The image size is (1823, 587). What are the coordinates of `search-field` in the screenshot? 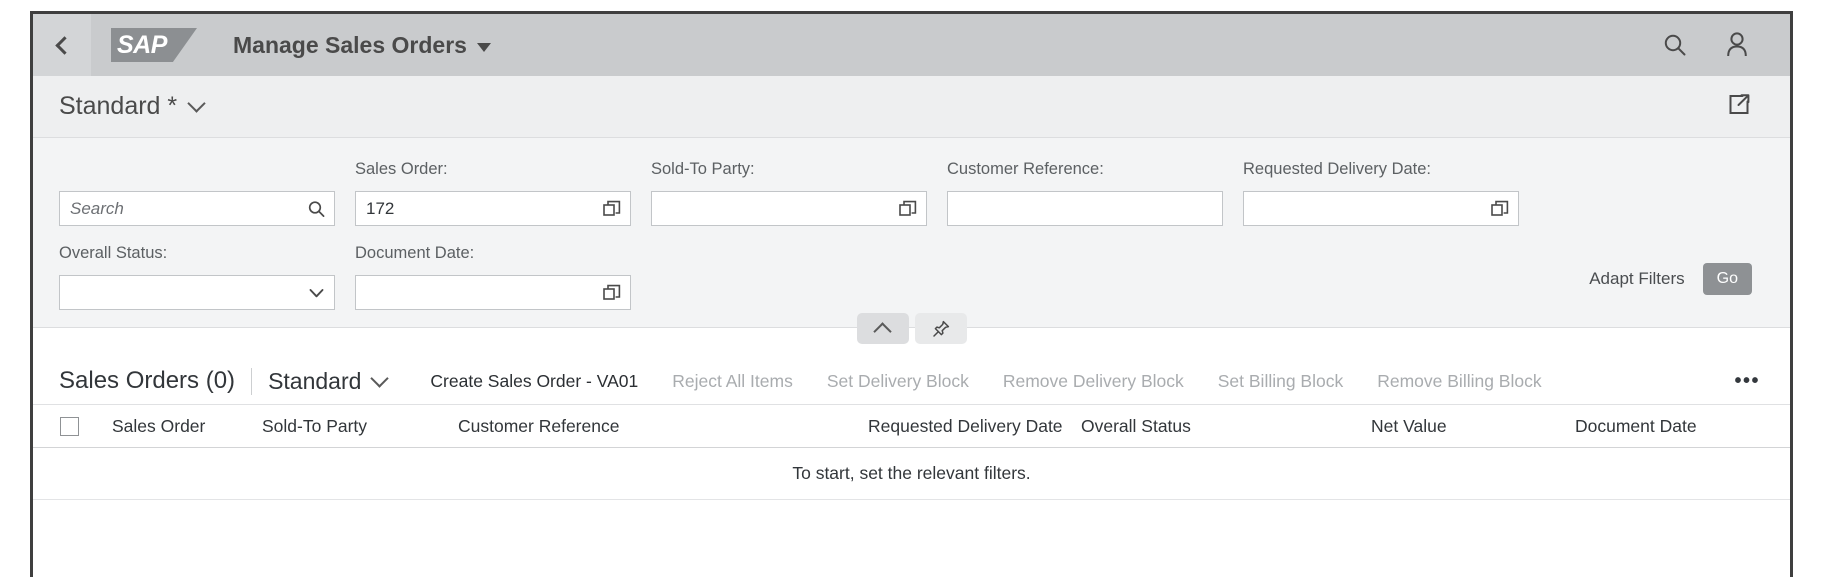 It's located at (197, 208).